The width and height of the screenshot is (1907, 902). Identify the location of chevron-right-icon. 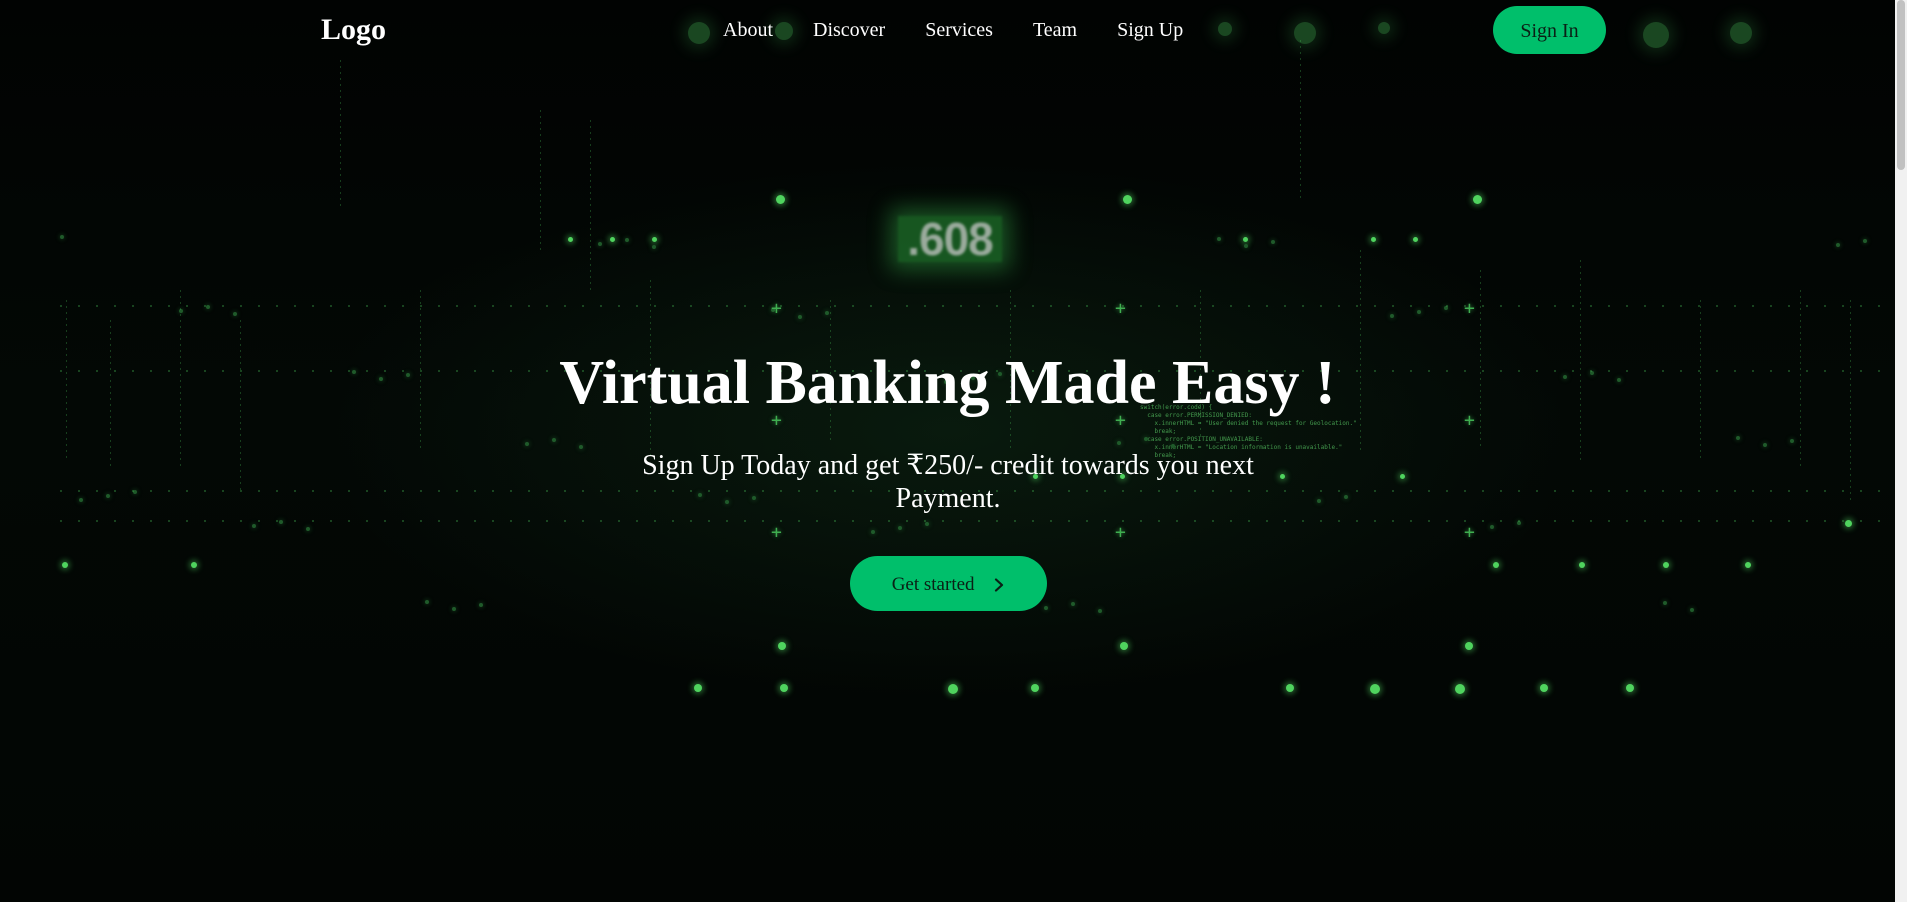
(999, 585).